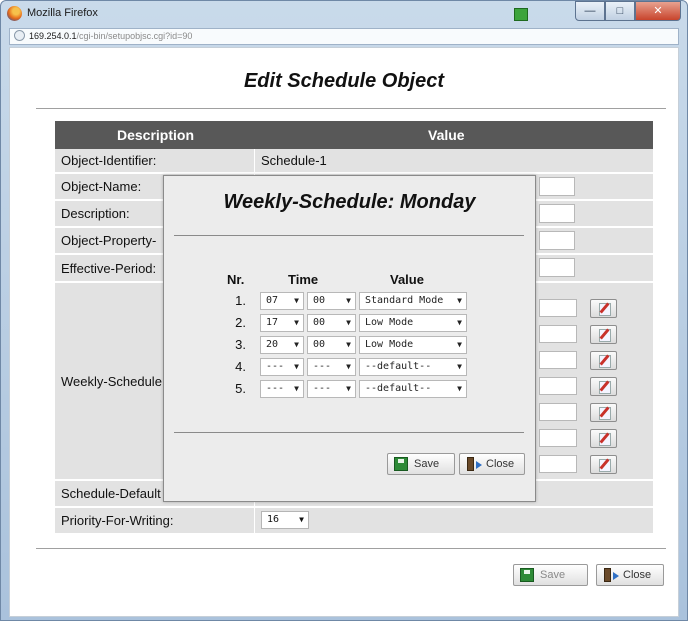 The height and width of the screenshot is (621, 688). What do you see at coordinates (236, 279) in the screenshot?
I see `header-nr: Nr.` at bounding box center [236, 279].